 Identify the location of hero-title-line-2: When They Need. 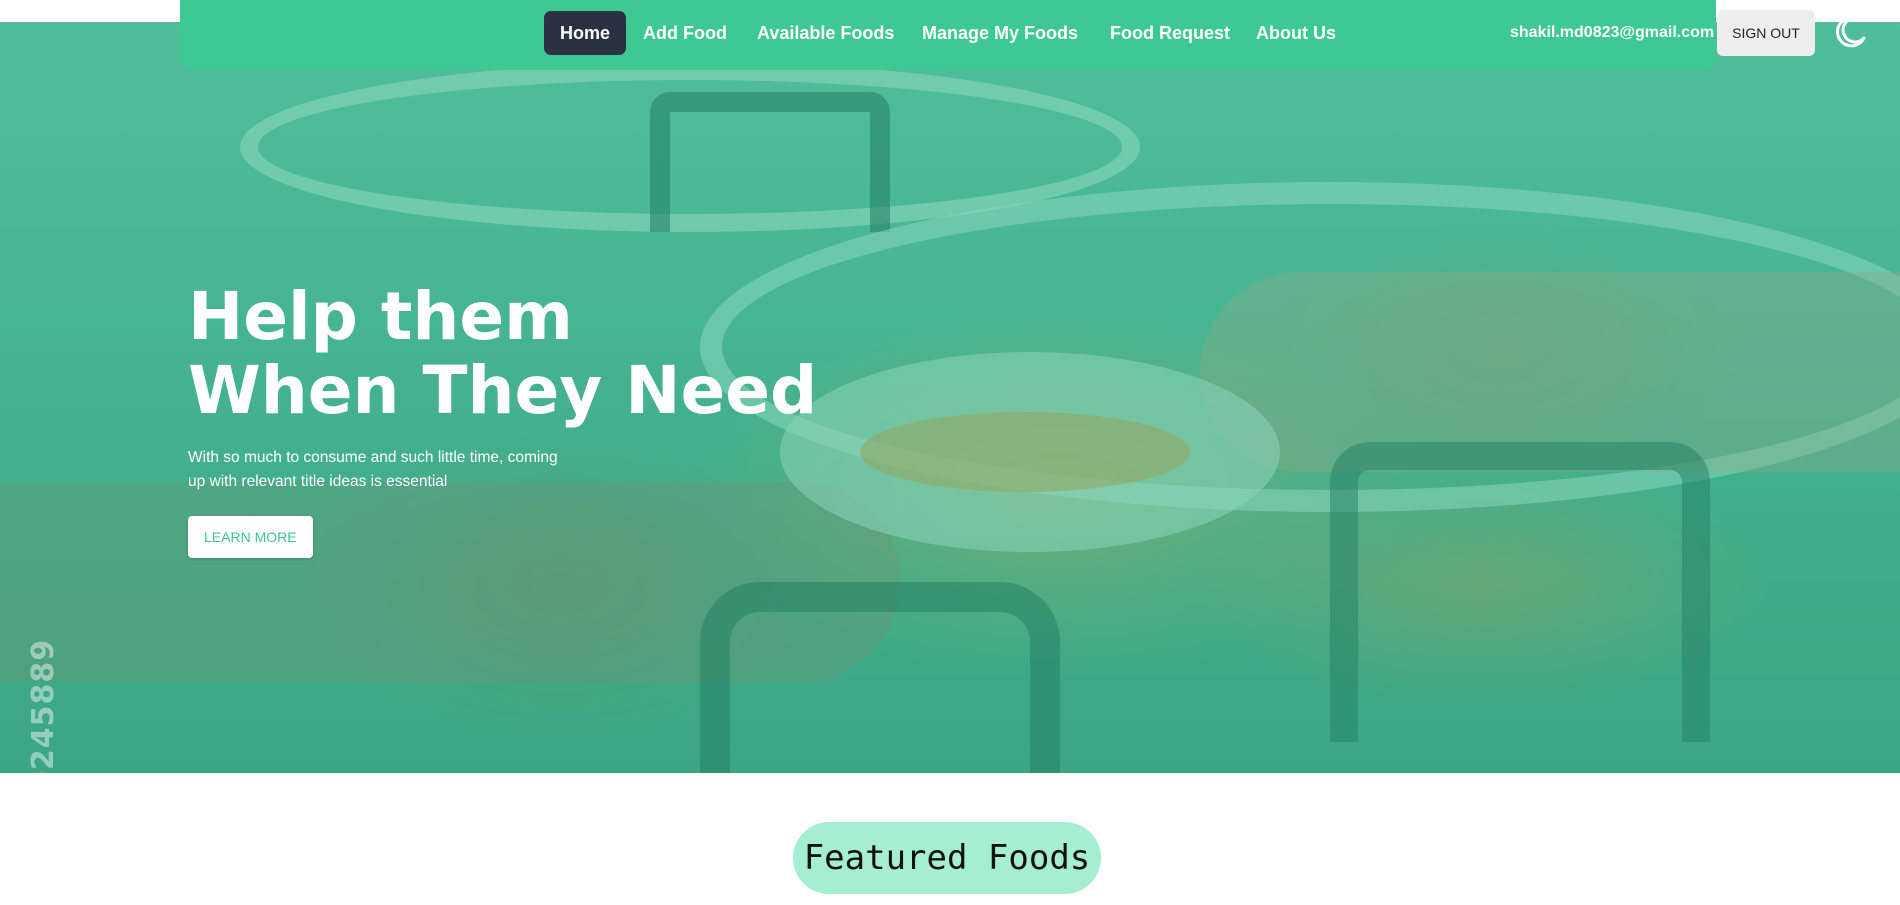
(503, 390).